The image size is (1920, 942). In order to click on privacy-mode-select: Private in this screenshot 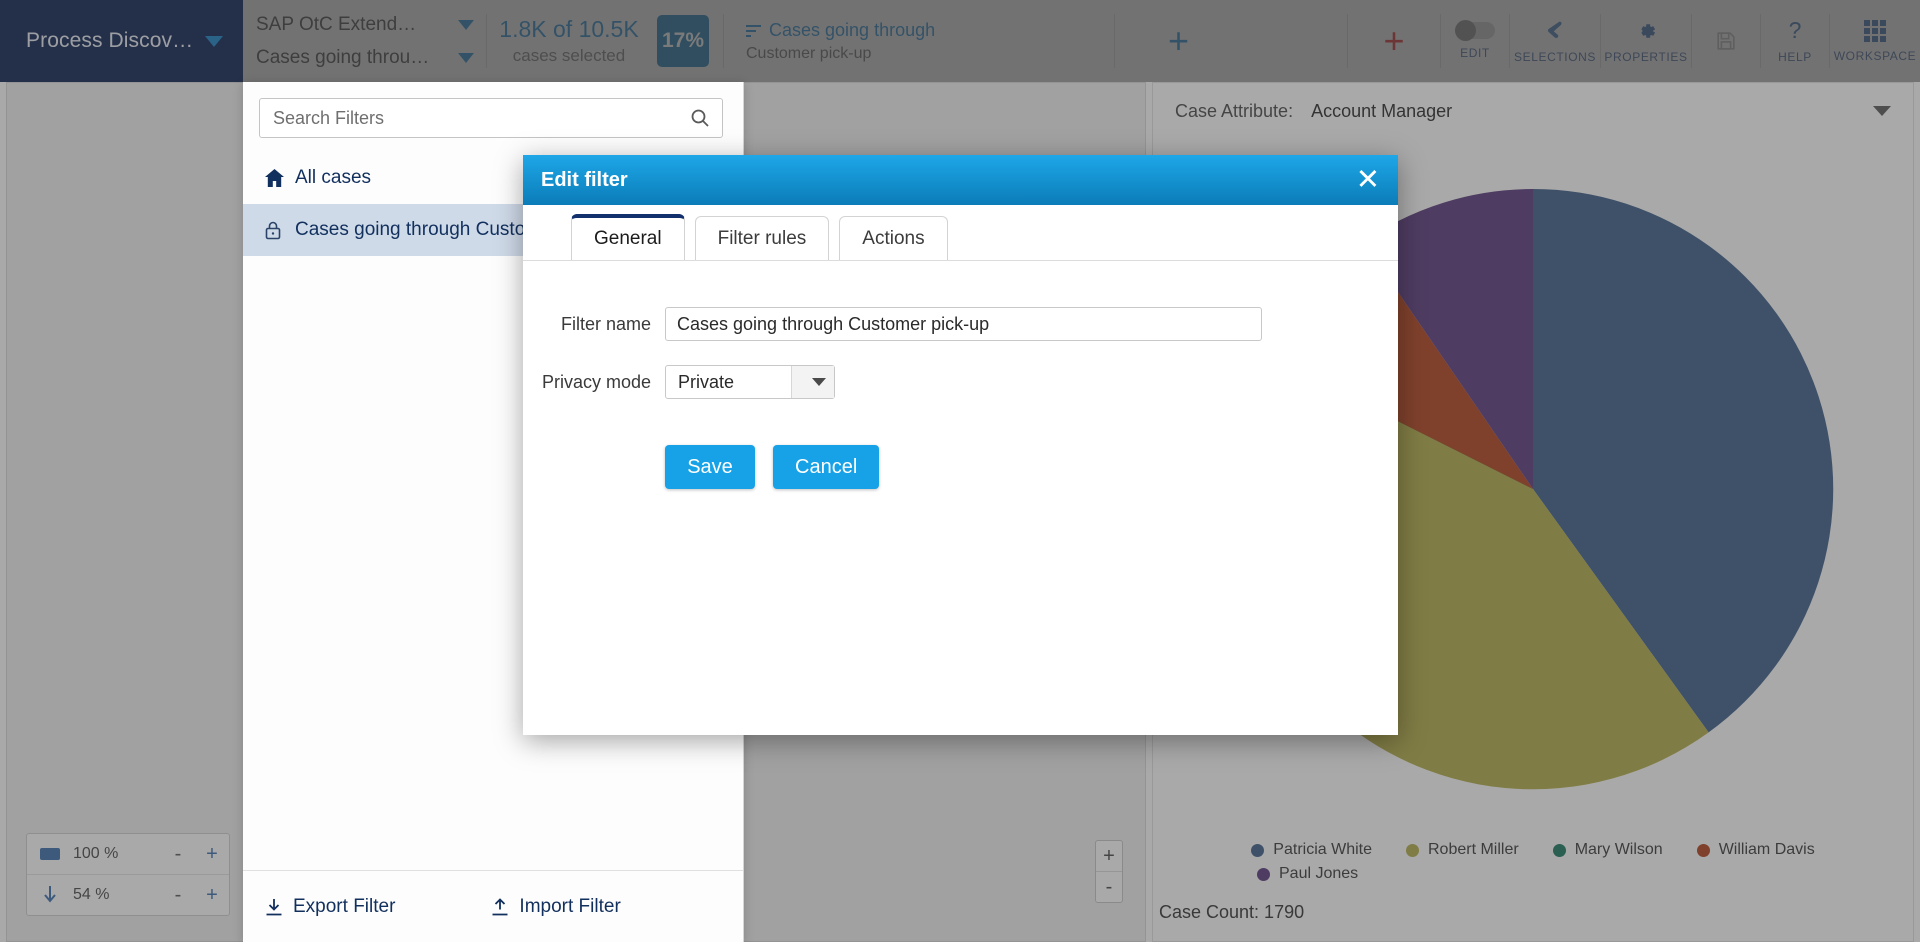, I will do `click(750, 382)`.